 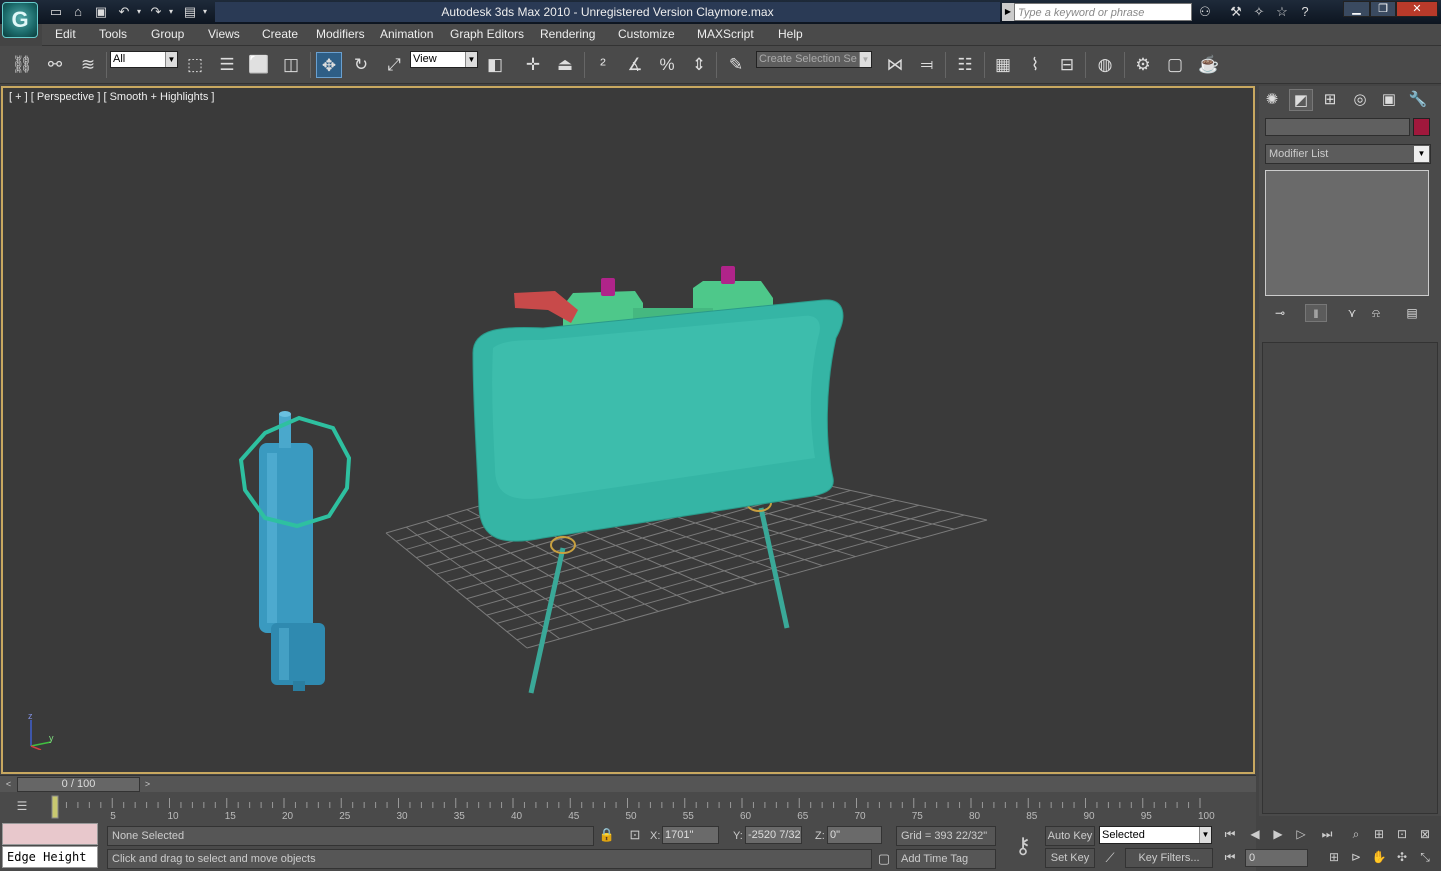 What do you see at coordinates (1255, 834) in the screenshot?
I see `previous-frame-icon: ◀` at bounding box center [1255, 834].